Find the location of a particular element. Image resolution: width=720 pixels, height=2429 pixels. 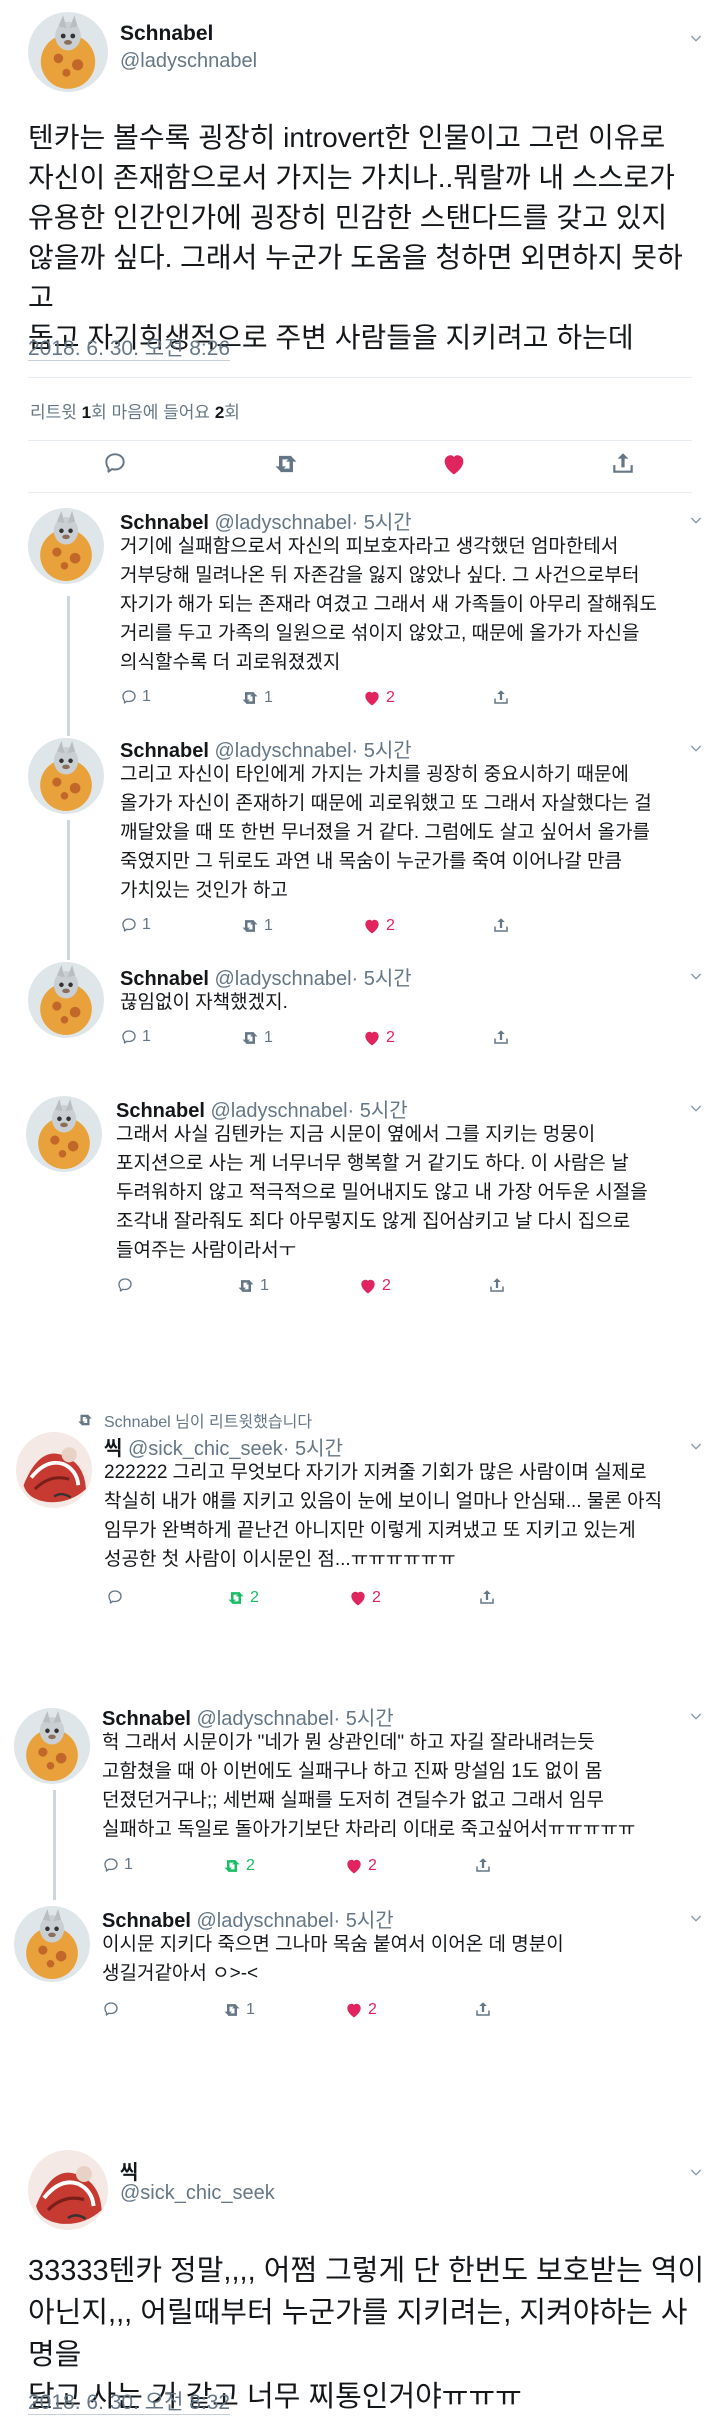

retweet-notice: Schnabel 님이 리트윗했습니다 is located at coordinates (194, 1420).